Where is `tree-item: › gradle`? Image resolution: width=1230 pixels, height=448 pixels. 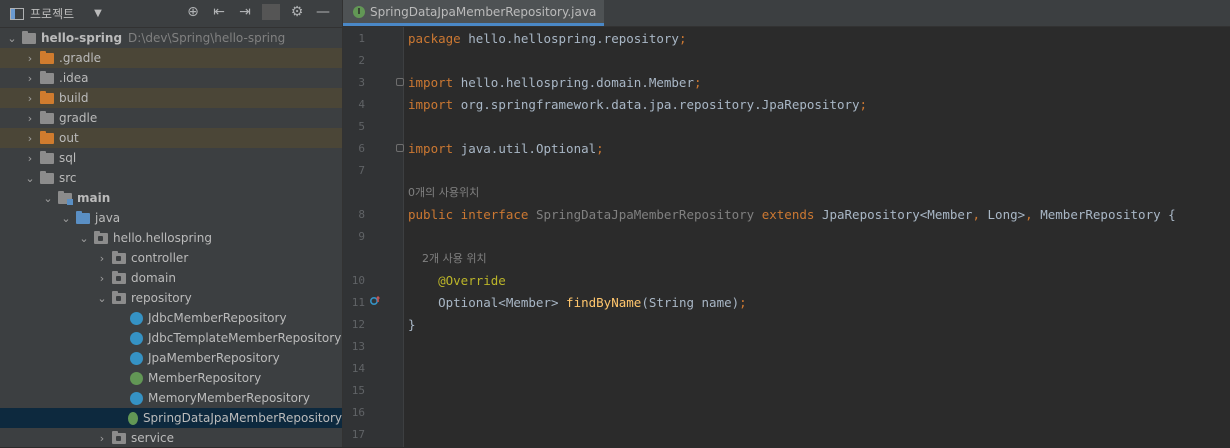
tree-item: › gradle is located at coordinates (171, 118).